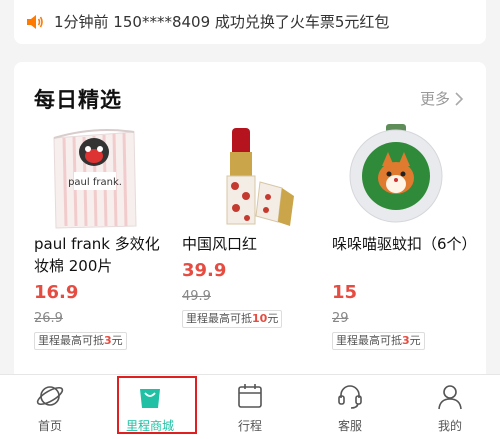 This screenshot has width=500, height=439. Describe the element at coordinates (450, 397) in the screenshot. I see `user-icon` at that location.